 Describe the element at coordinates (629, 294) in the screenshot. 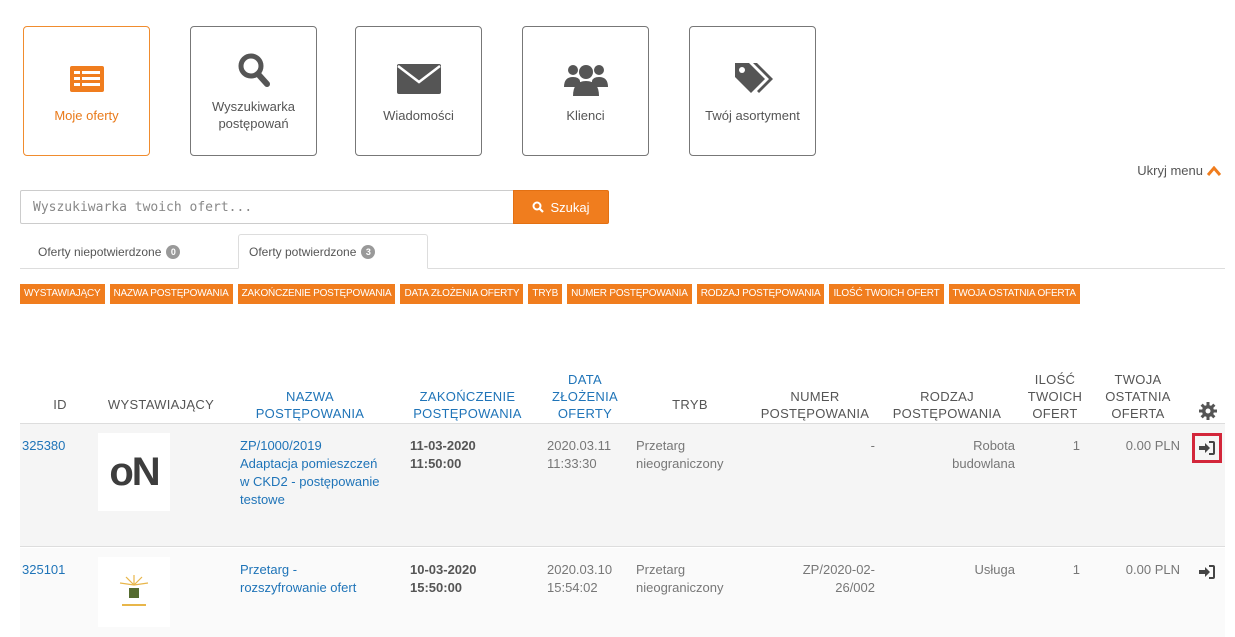

I see `column-chip-number: NUMER POSTĘPOWANIA` at that location.